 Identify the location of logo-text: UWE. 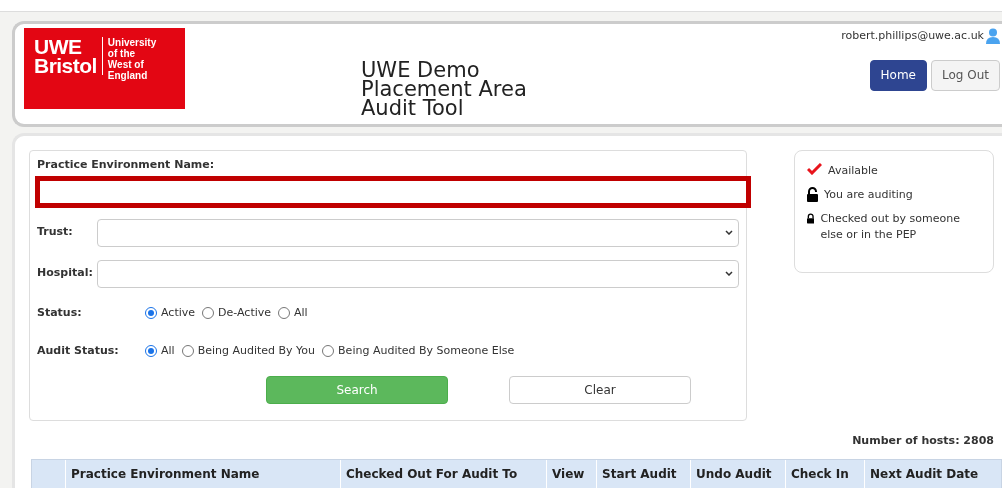
(58, 46).